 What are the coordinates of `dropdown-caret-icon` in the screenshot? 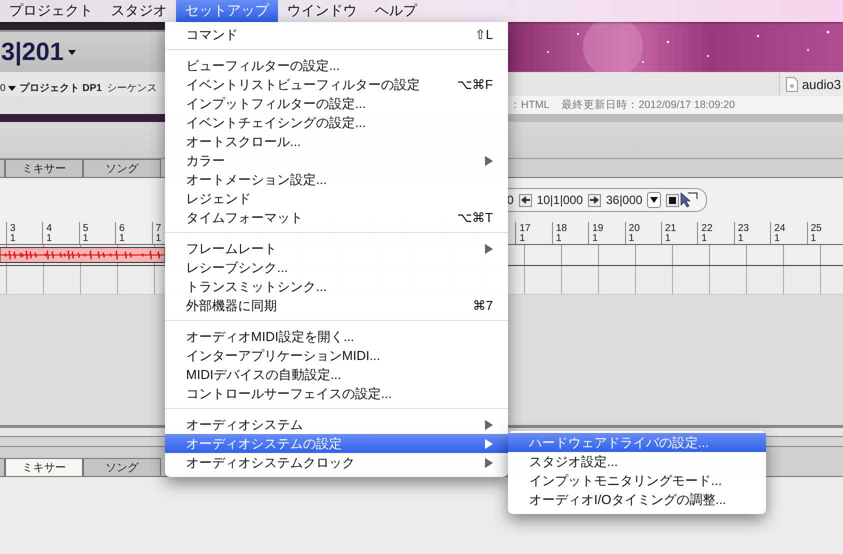 It's located at (12, 88).